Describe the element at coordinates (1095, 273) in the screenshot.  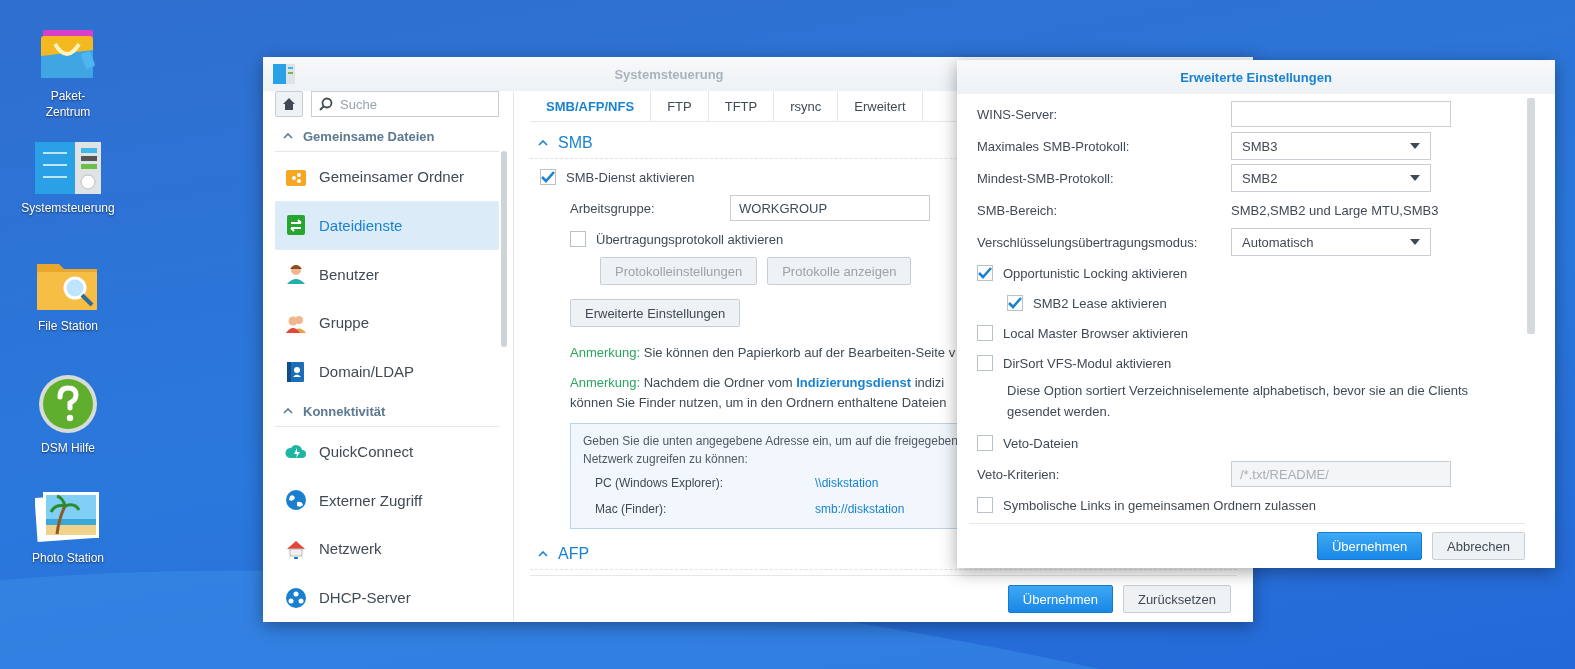
I see `checkbox-label: Opportunistic Locking aktivieren` at that location.